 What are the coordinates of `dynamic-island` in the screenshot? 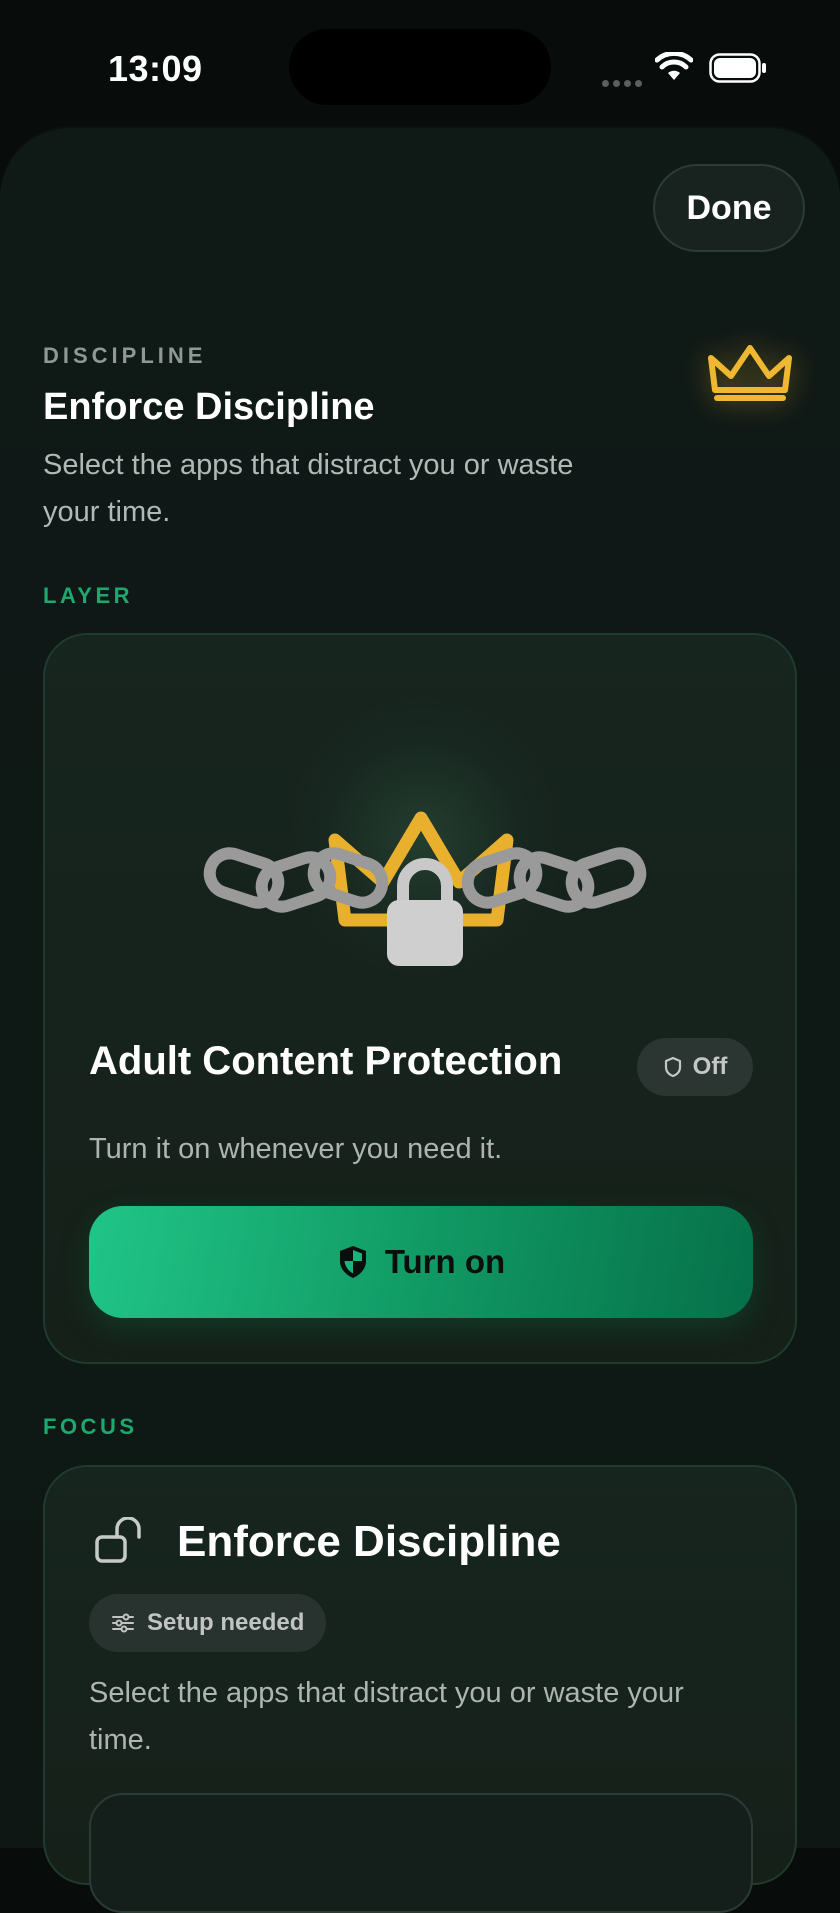 It's located at (420, 67).